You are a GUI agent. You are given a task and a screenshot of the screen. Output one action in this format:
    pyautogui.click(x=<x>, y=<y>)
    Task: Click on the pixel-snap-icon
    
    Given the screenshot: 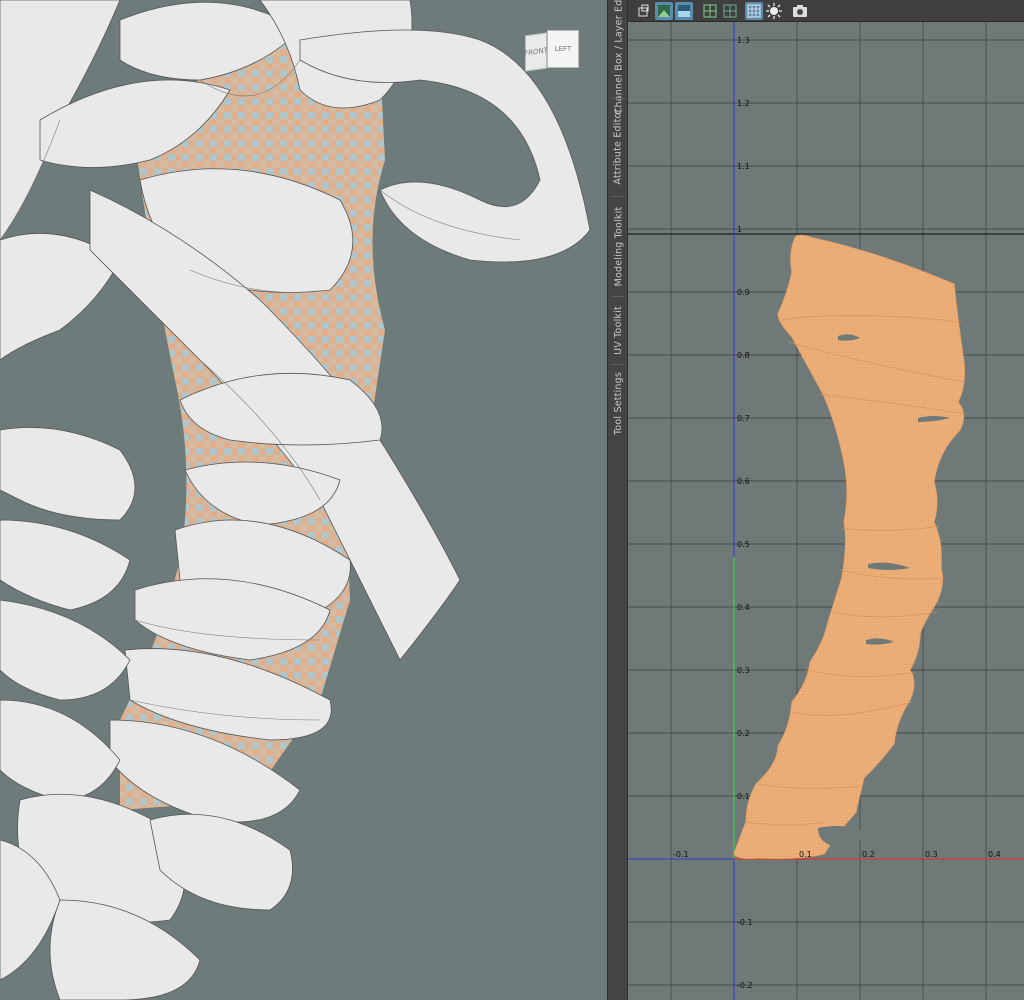 What is the action you would take?
    pyautogui.click(x=730, y=11)
    